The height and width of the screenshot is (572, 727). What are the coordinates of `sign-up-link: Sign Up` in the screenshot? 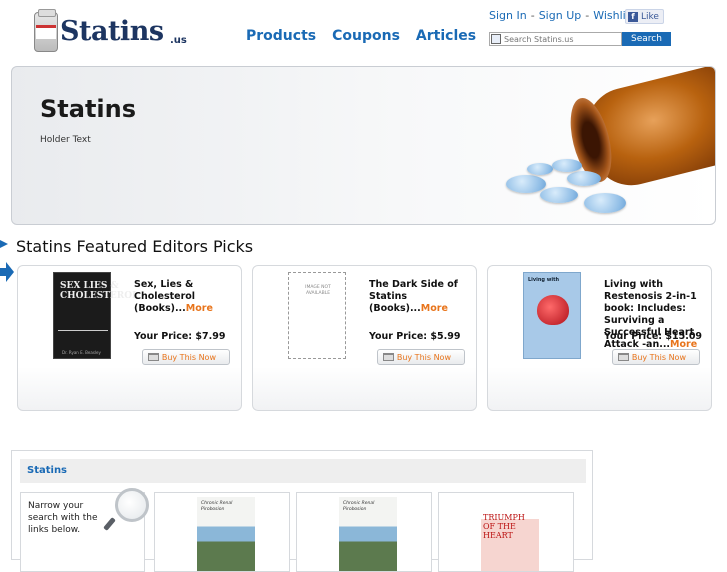 It's located at (560, 15).